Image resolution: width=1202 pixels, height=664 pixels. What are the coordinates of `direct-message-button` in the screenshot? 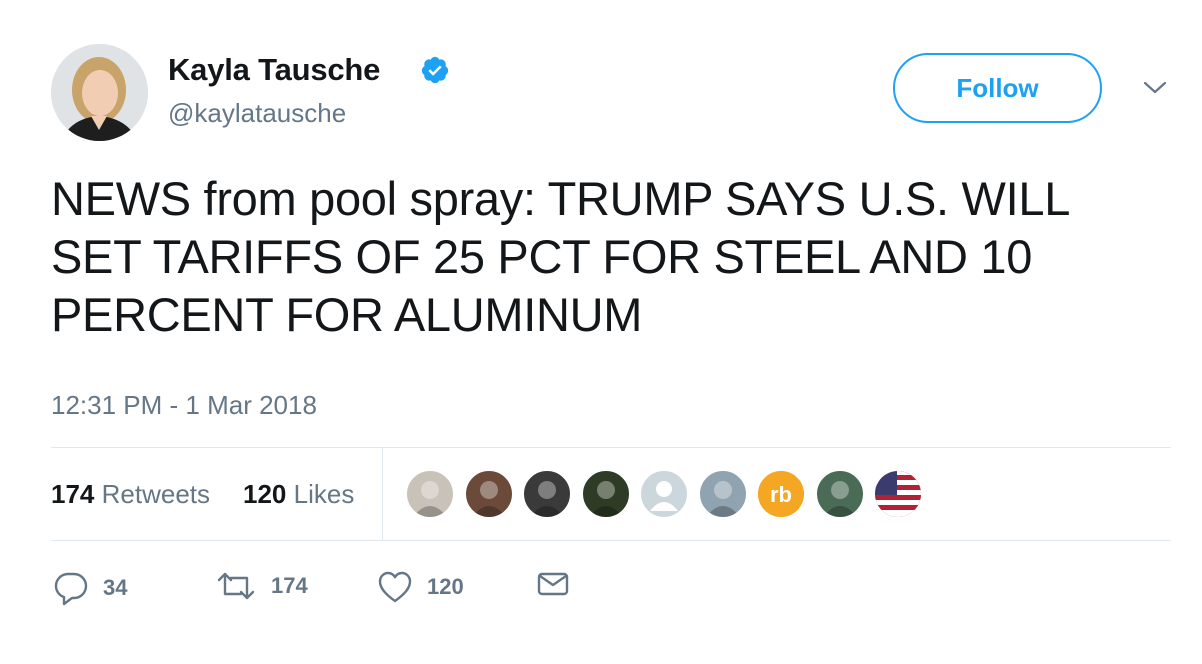 It's located at (553, 584).